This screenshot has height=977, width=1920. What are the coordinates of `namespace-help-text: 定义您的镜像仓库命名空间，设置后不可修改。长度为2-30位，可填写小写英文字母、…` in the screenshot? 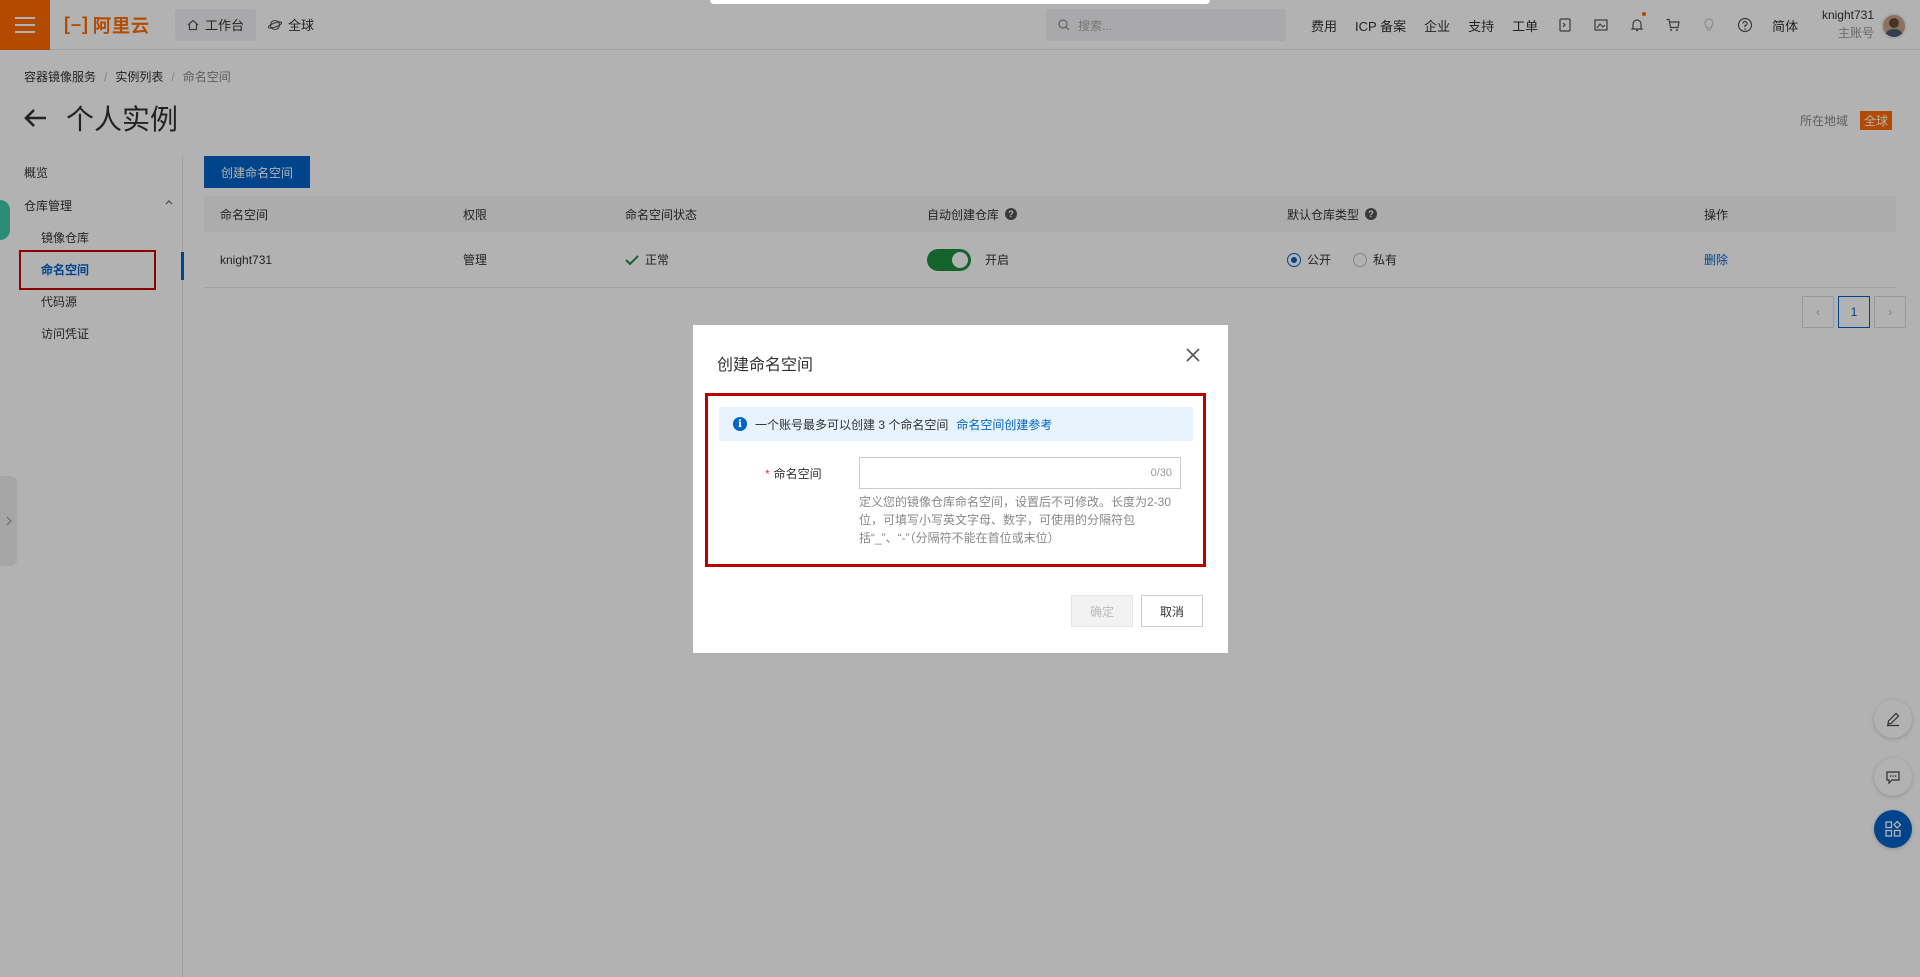 It's located at (1015, 520).